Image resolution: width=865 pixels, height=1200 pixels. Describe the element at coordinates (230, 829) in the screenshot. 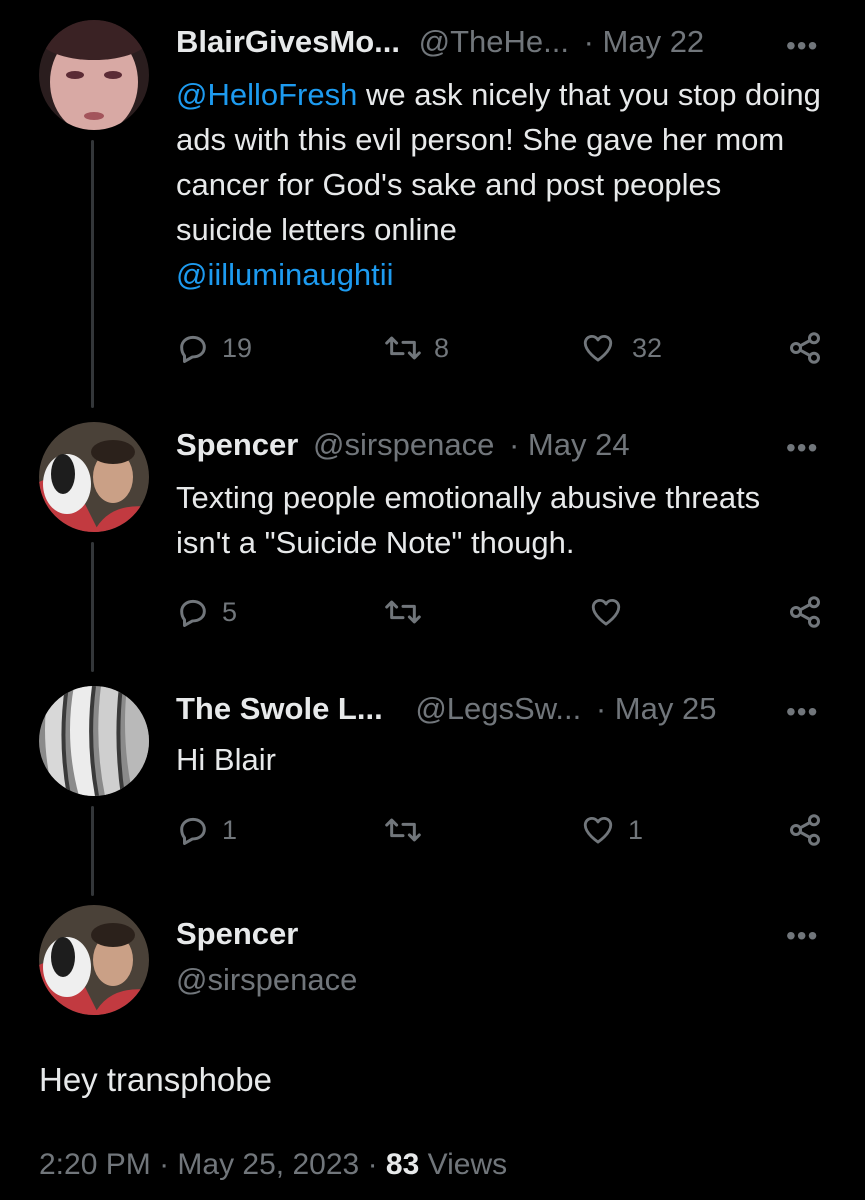

I see `reply-count: 1` at that location.